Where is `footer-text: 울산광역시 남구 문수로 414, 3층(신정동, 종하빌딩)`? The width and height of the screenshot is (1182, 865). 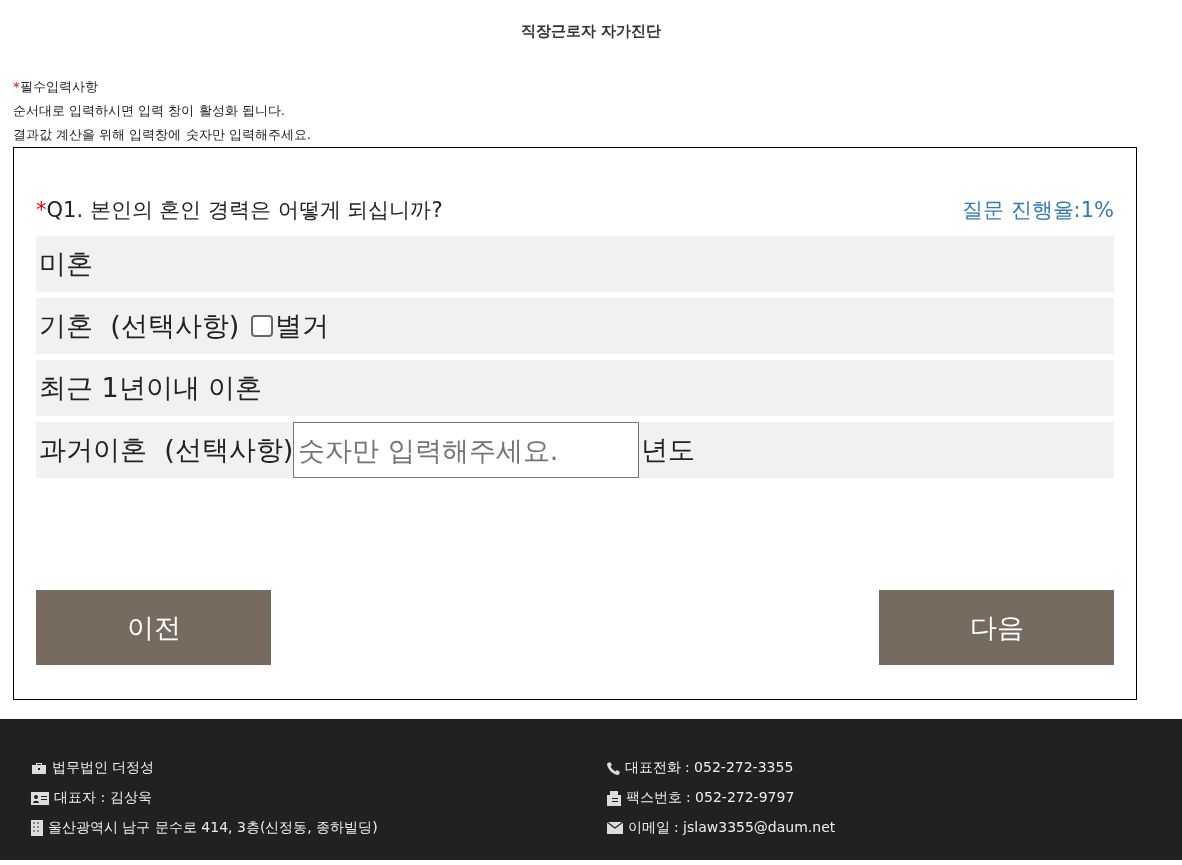
footer-text: 울산광역시 남구 문수로 414, 3층(신정동, 종하빌딩) is located at coordinates (213, 828).